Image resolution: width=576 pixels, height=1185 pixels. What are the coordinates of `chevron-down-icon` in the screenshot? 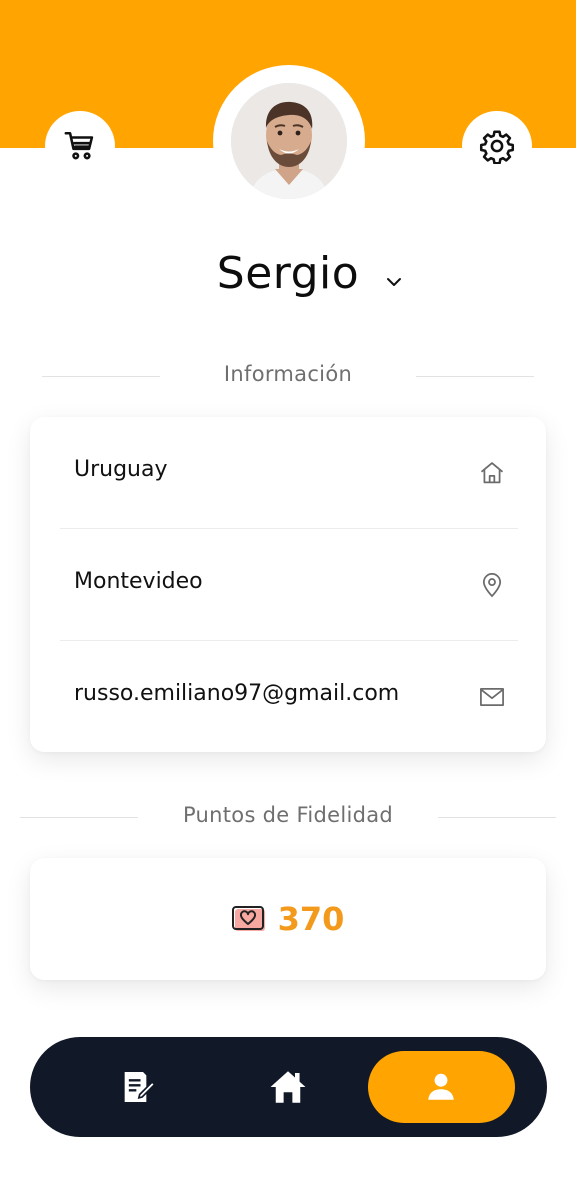 It's located at (394, 282).